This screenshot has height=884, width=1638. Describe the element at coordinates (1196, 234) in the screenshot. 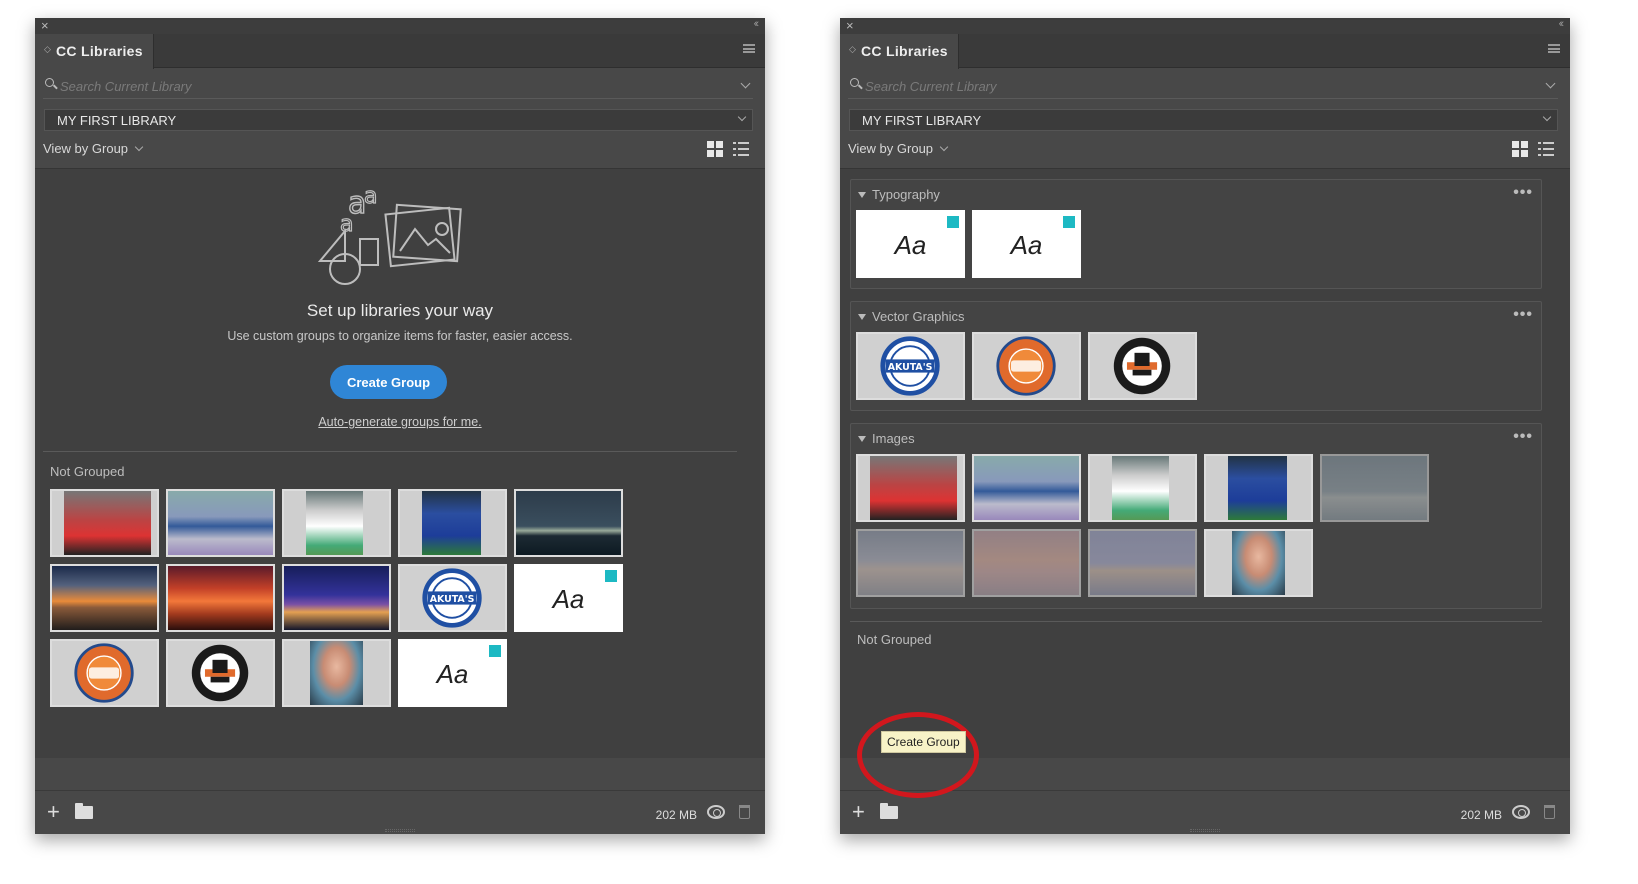

I see `group-typography: Typography ••• Aa Aa` at that location.